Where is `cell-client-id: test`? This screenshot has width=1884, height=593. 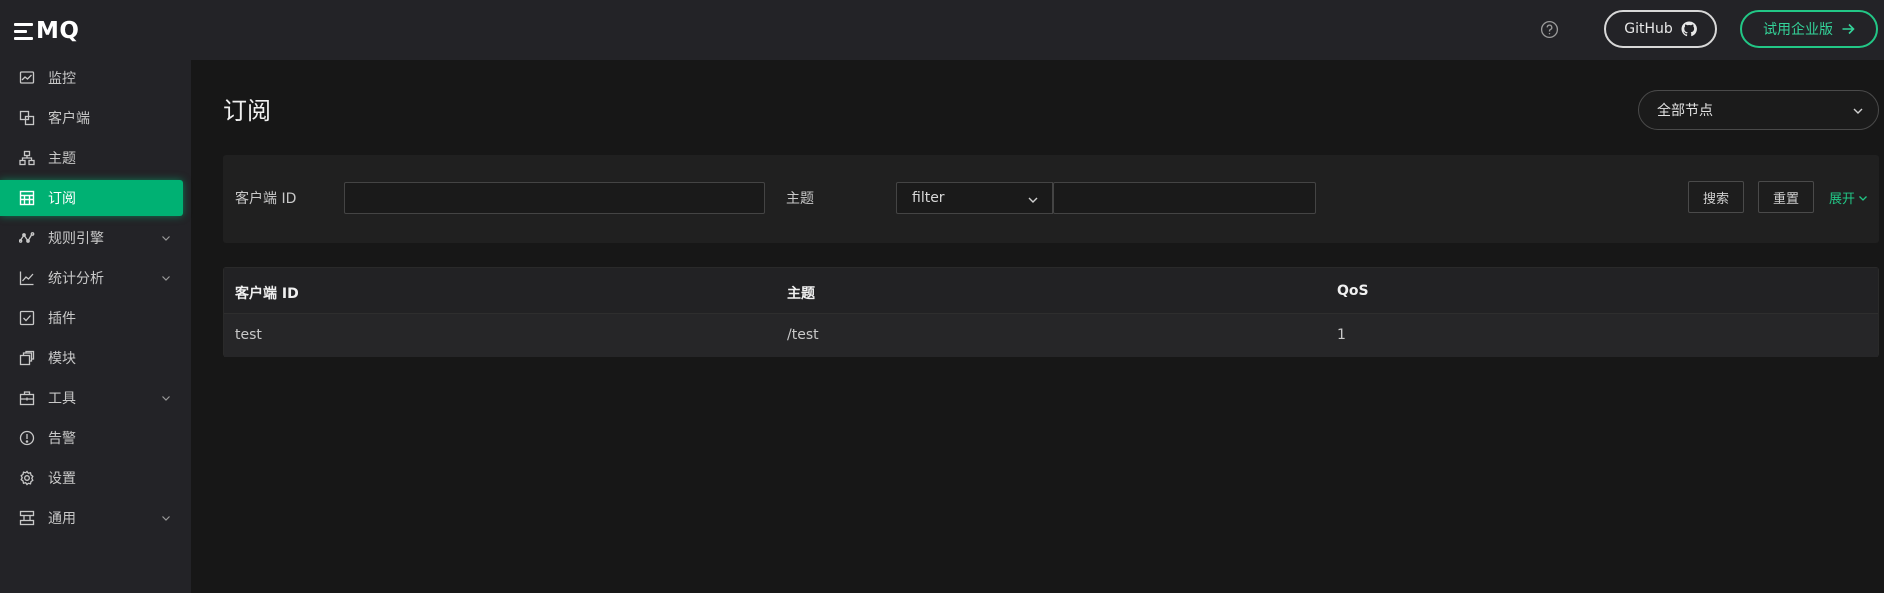
cell-client-id: test is located at coordinates (248, 335).